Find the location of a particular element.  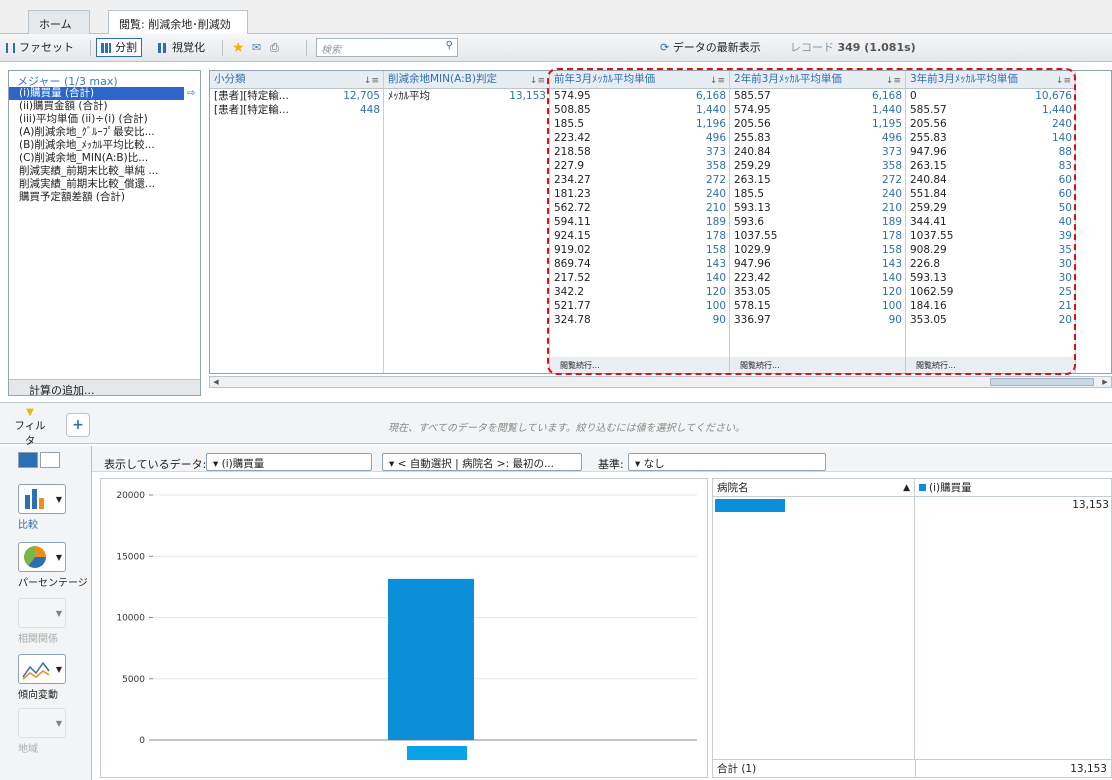

scrollbar-thumb is located at coordinates (1042, 382).